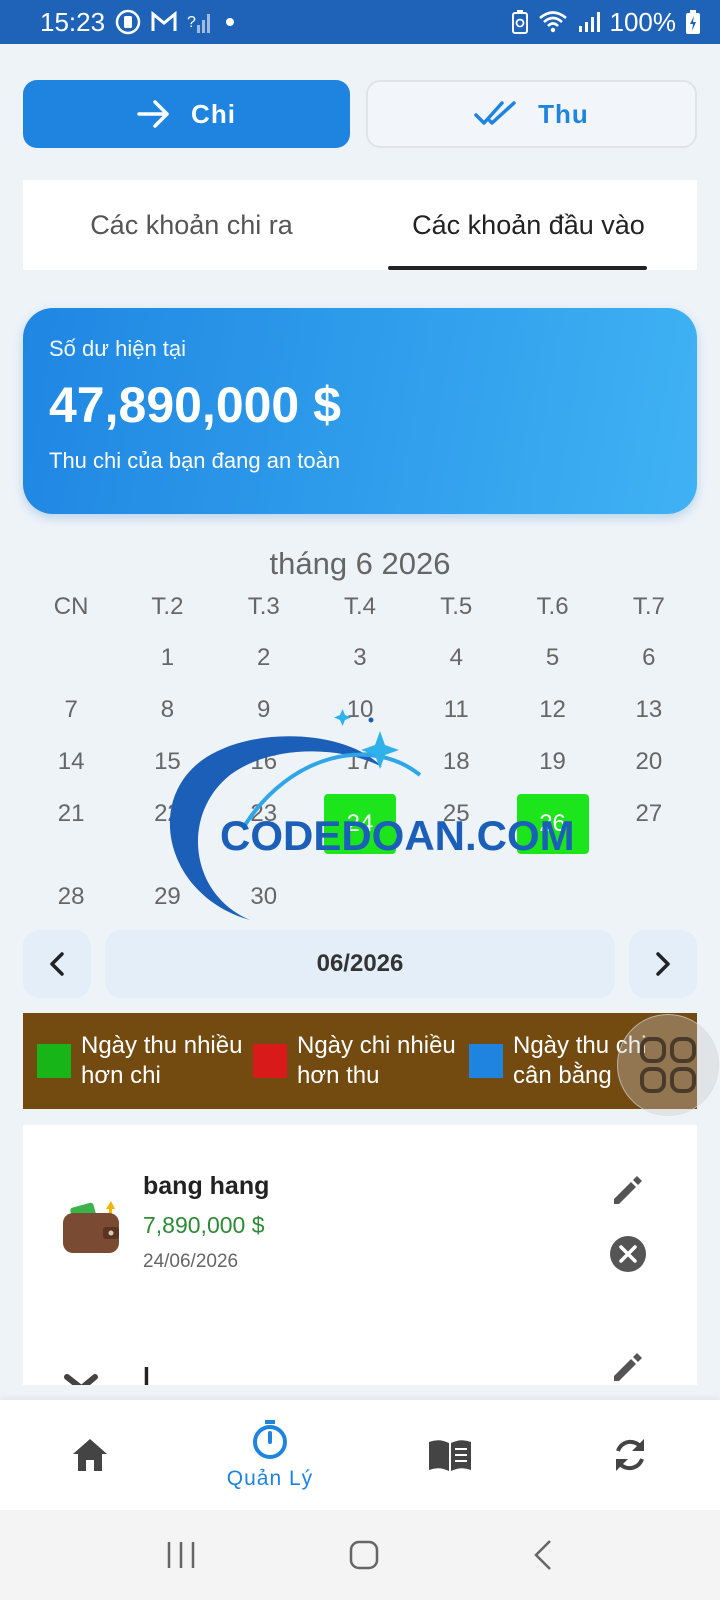  I want to click on calendar-weekday-row: CN T.2 T.3 T.4 T.5 T.6 T.7, so click(360, 611).